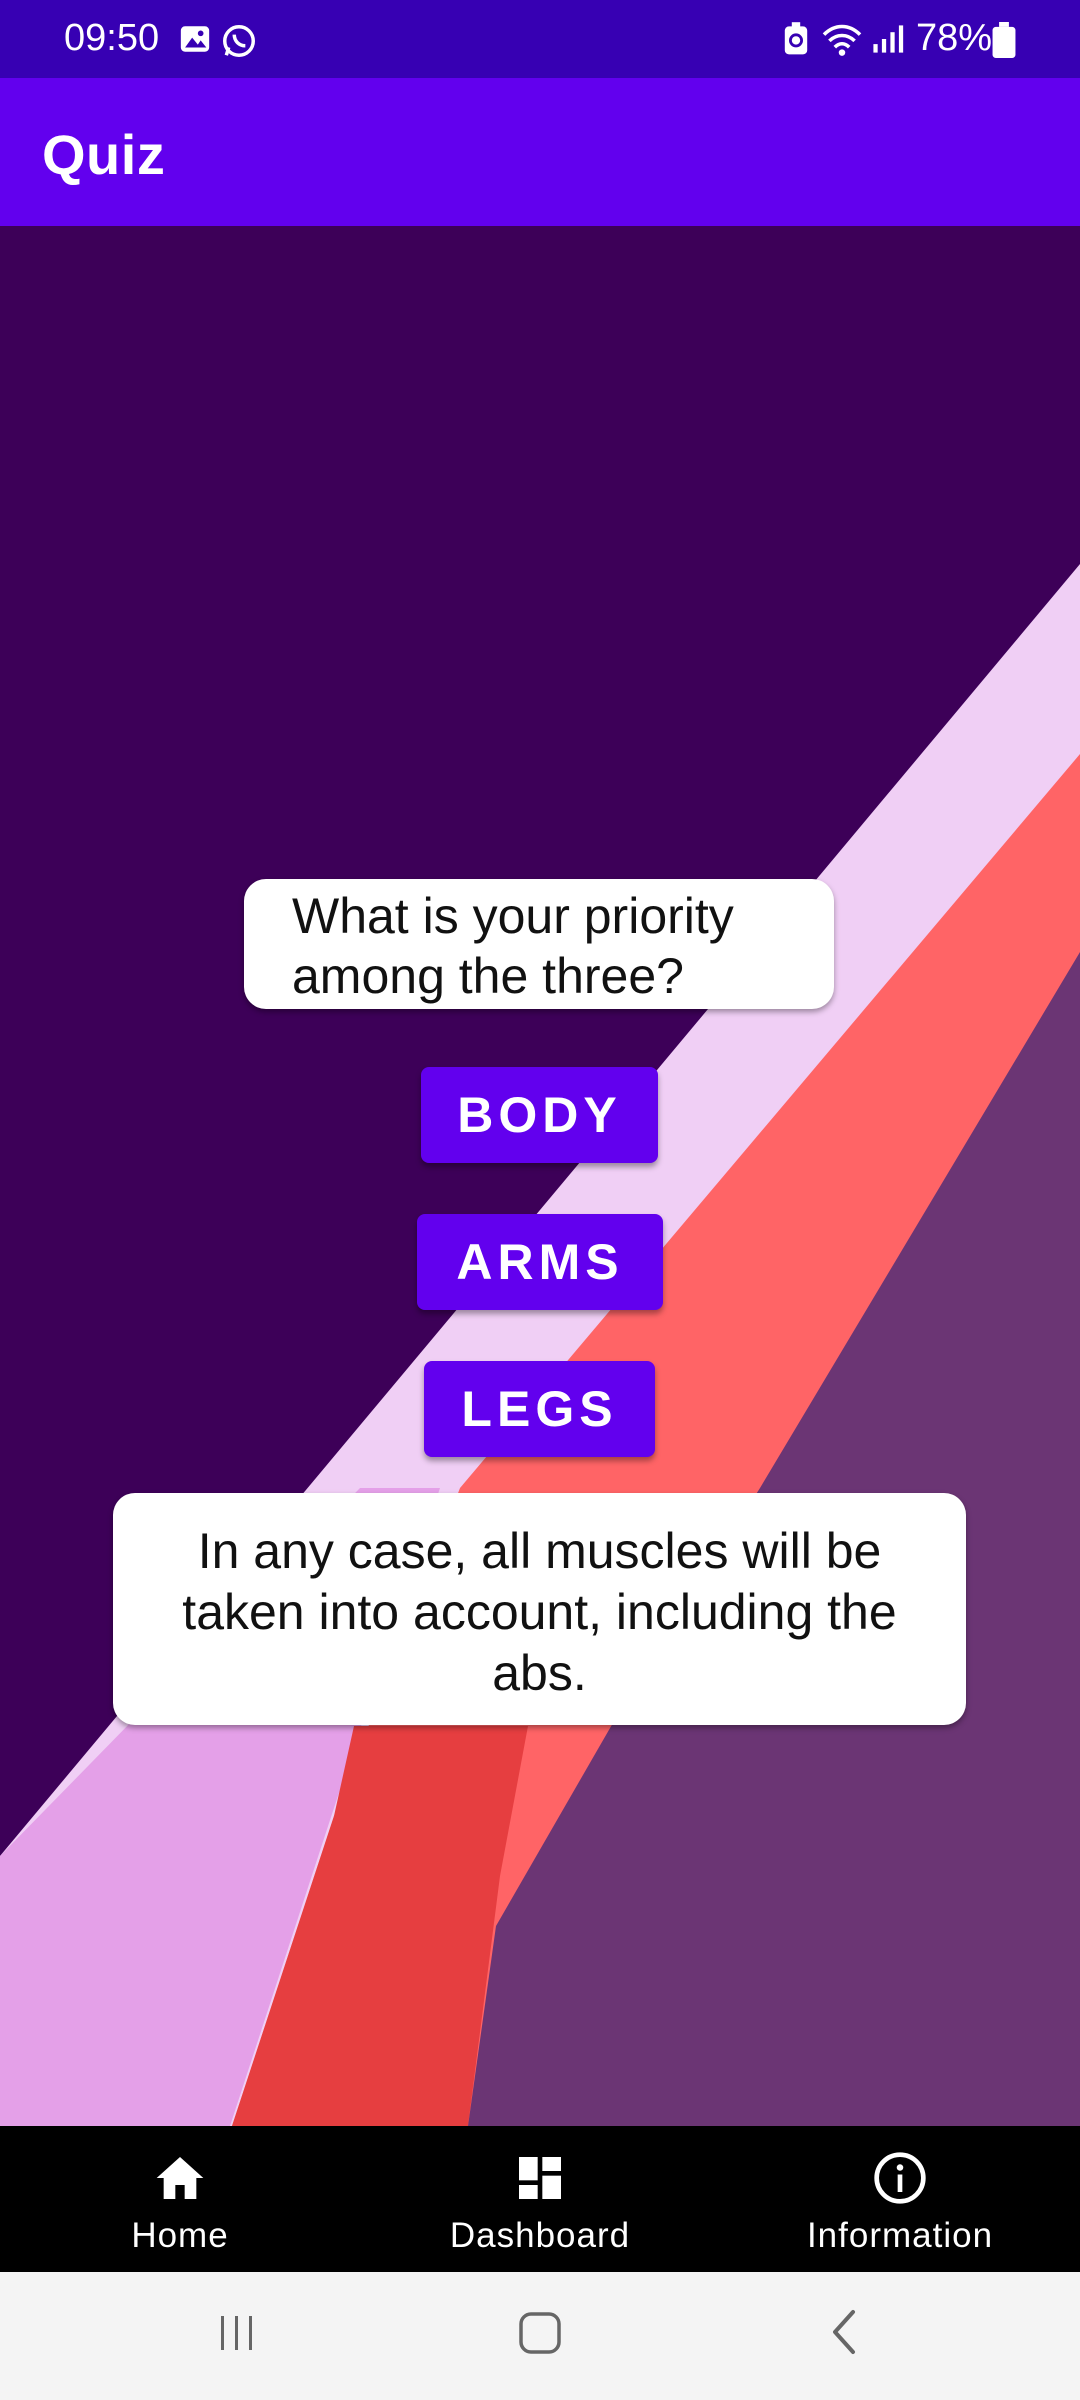 Image resolution: width=1080 pixels, height=2400 pixels. I want to click on status-bar: 09:50 78%, so click(540, 39).